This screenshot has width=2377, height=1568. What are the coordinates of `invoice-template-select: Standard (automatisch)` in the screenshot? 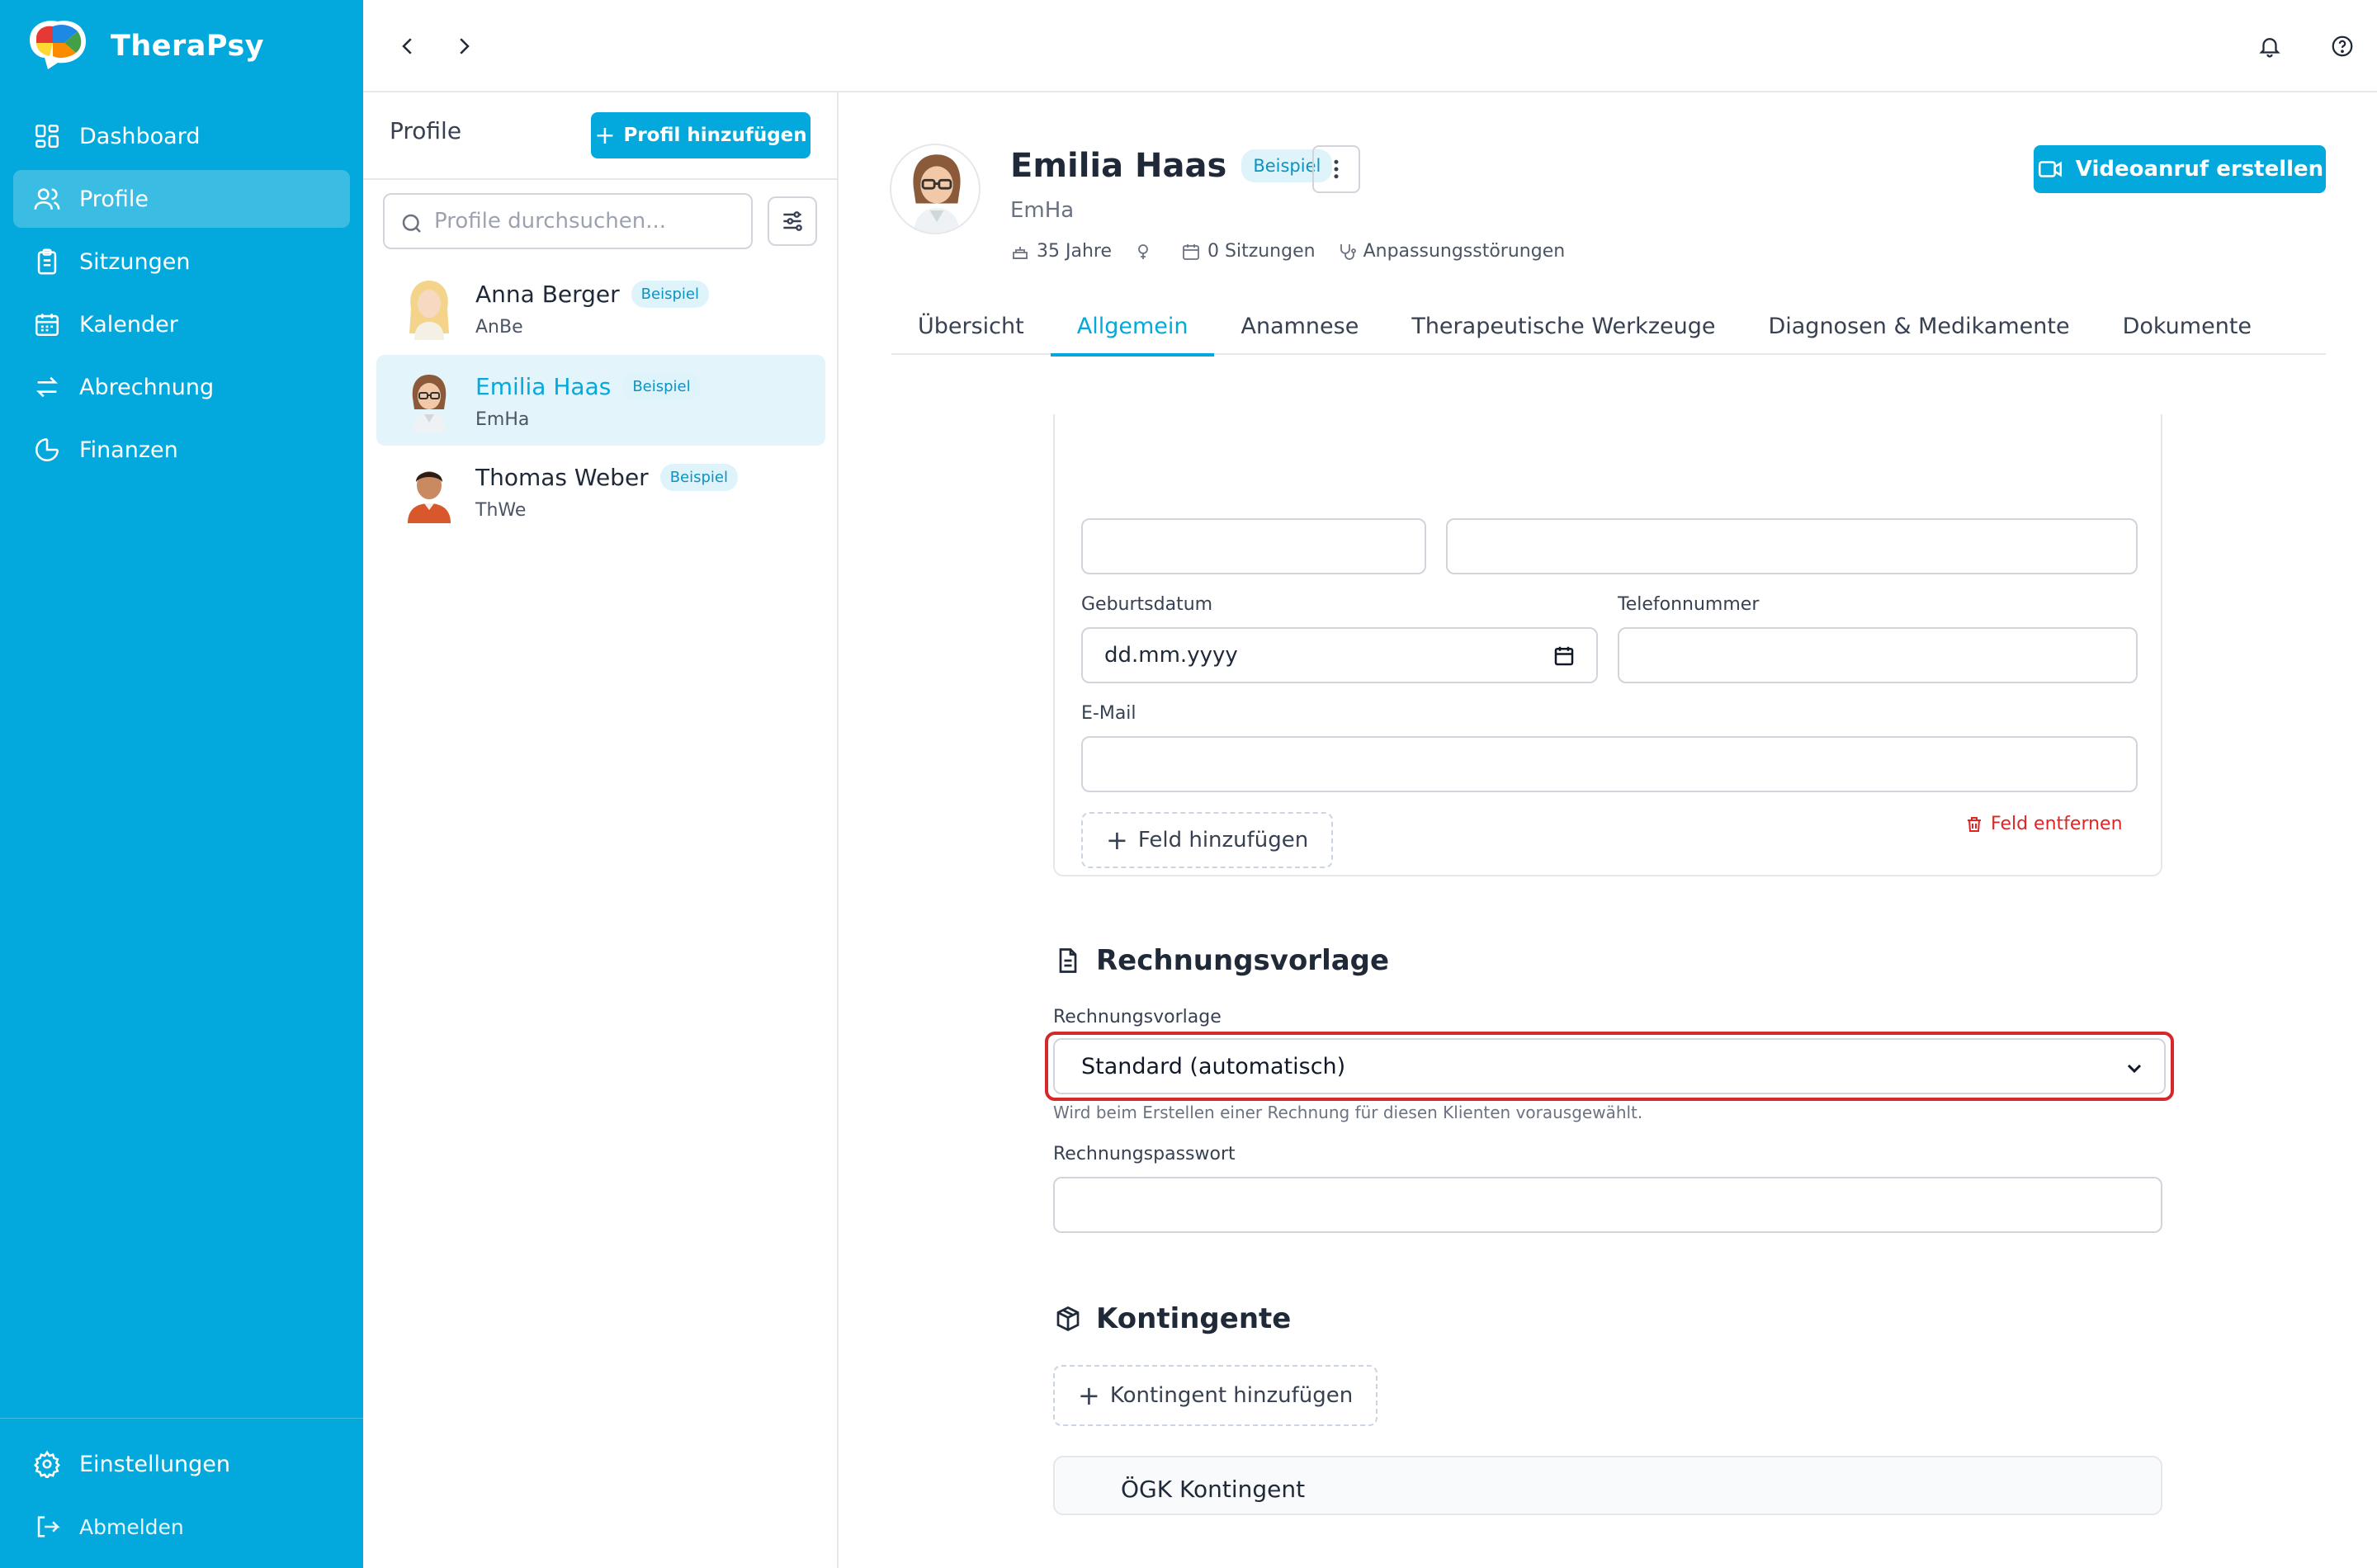 It's located at (1609, 1066).